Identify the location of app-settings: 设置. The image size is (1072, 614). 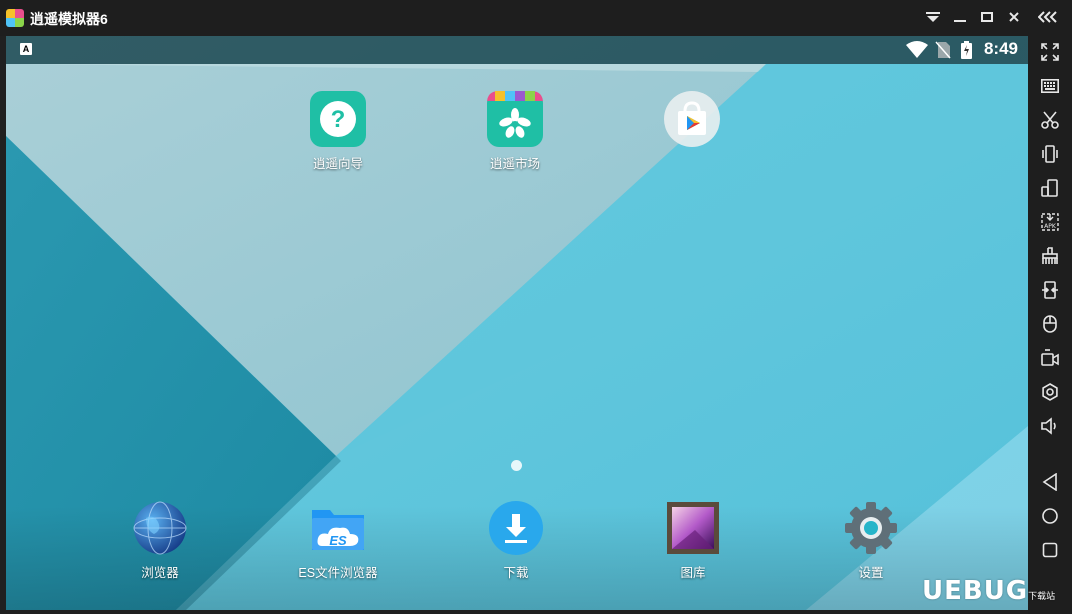
(871, 540).